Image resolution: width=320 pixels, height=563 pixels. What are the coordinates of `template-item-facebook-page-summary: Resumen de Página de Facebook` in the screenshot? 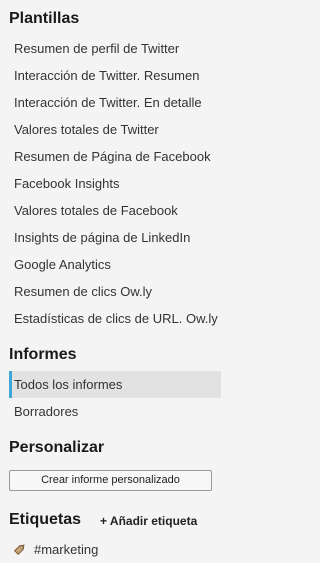 It's located at (115, 156).